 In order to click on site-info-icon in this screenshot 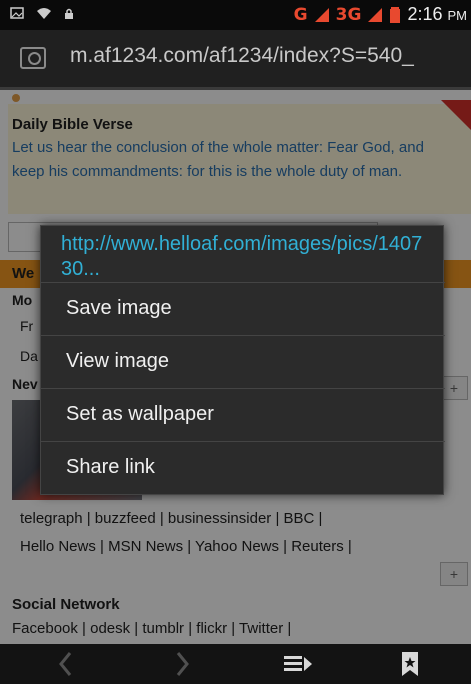, I will do `click(33, 58)`.